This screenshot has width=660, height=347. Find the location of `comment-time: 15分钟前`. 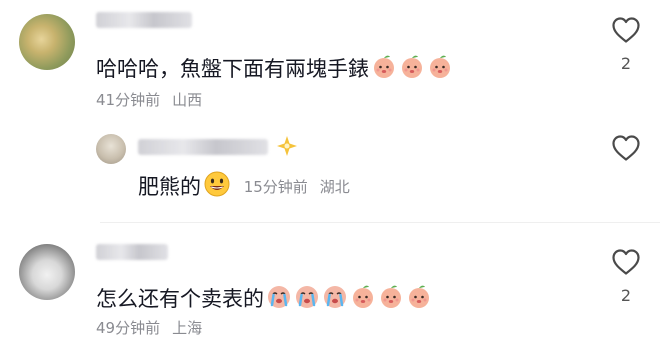

comment-time: 15分钟前 is located at coordinates (275, 187).